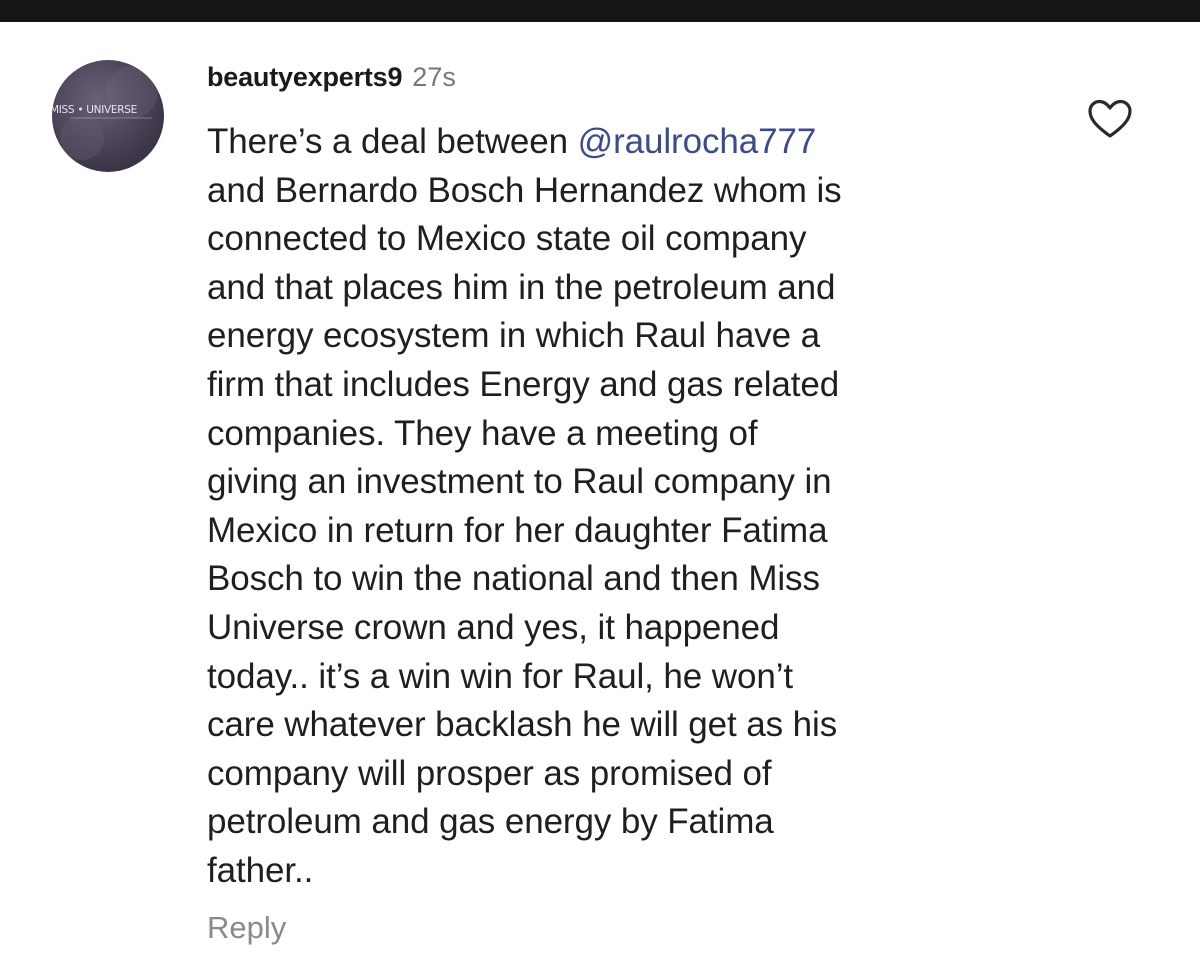 The height and width of the screenshot is (969, 1200). Describe the element at coordinates (514, 336) in the screenshot. I see `comment-line: energy ecosystem in which Raul have a` at that location.